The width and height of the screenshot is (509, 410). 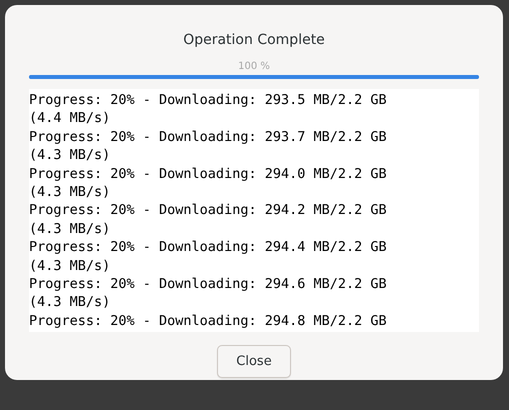 I want to click on dialog-title: Operation Complete, so click(x=254, y=40).